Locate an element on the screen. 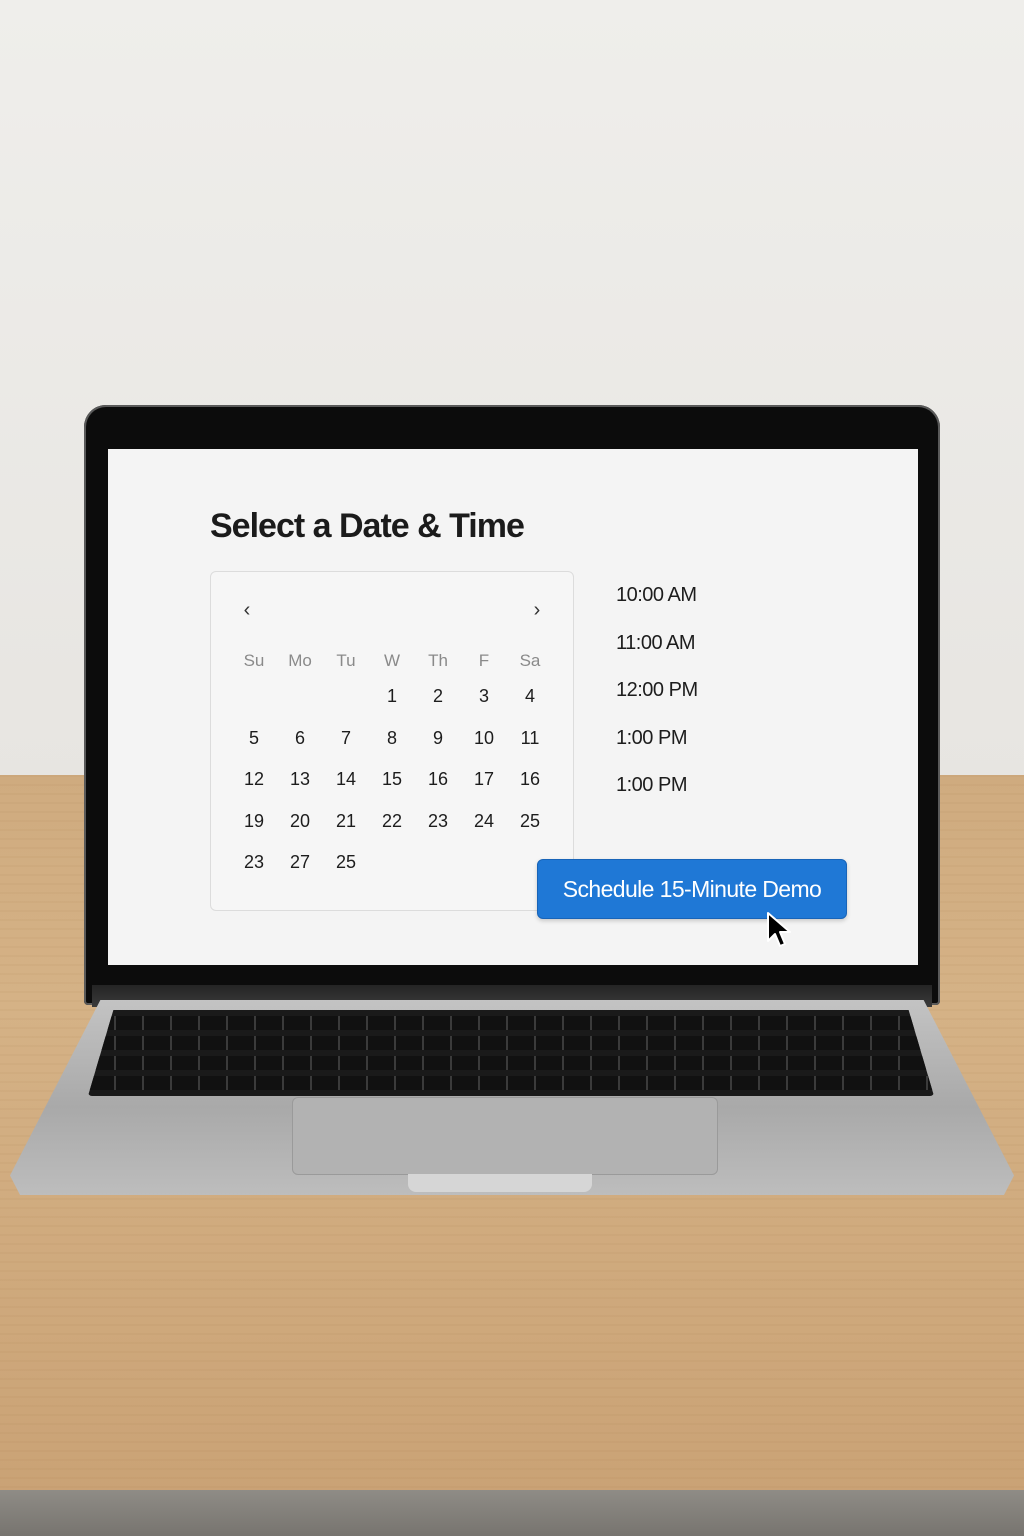  calendar-day: 9 is located at coordinates (438, 739).